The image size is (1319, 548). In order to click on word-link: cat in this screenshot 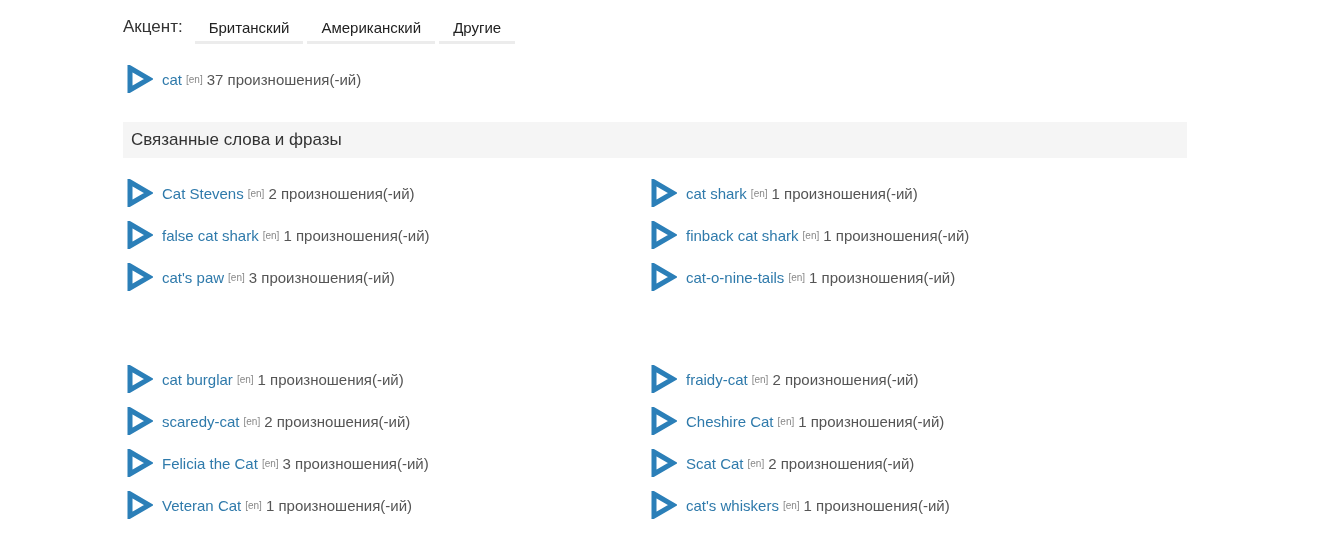, I will do `click(172, 79)`.